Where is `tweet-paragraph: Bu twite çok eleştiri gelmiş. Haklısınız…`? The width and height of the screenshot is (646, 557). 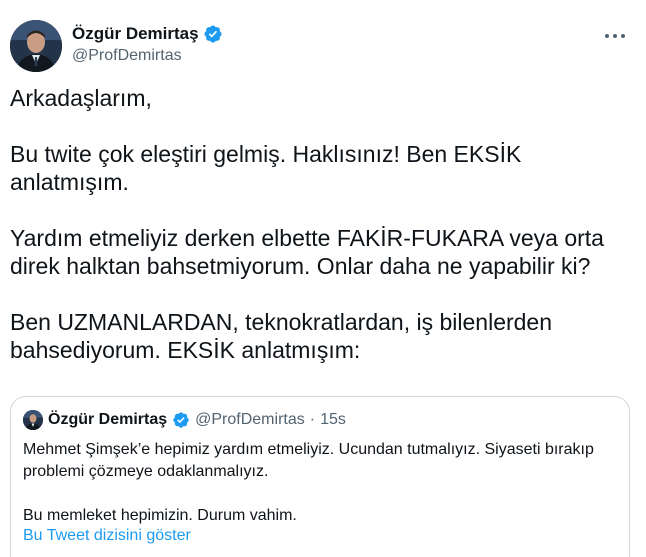
tweet-paragraph: Bu twite çok eleştiri gelmiş. Haklısınız… is located at coordinates (269, 168).